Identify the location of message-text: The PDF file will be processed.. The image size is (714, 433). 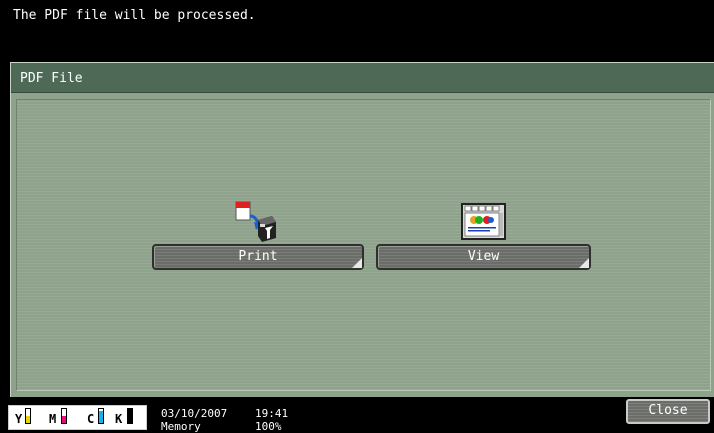
(134, 15).